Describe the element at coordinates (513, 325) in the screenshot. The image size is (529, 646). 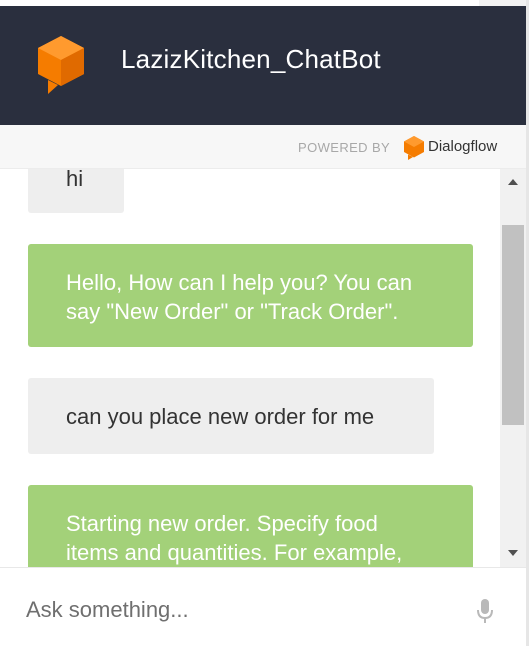
I see `scrollbar-thumb` at that location.